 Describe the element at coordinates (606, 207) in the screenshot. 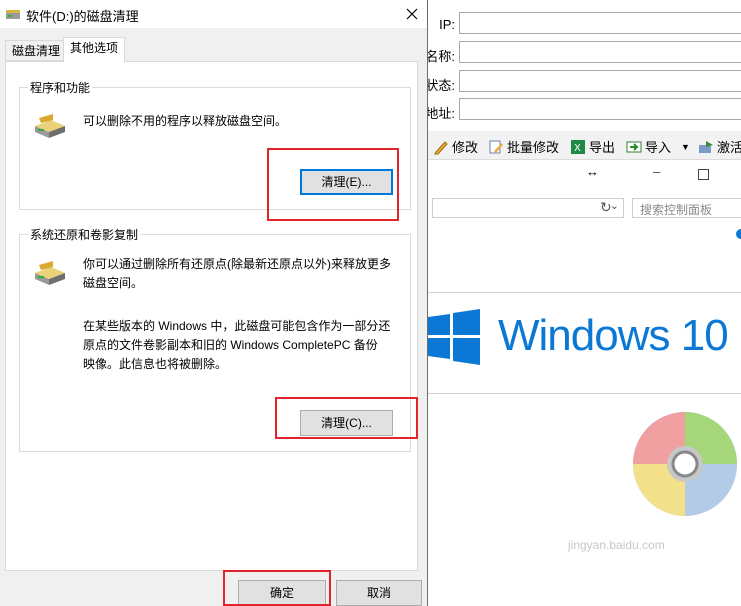

I see `refresh-icon: ↻` at that location.